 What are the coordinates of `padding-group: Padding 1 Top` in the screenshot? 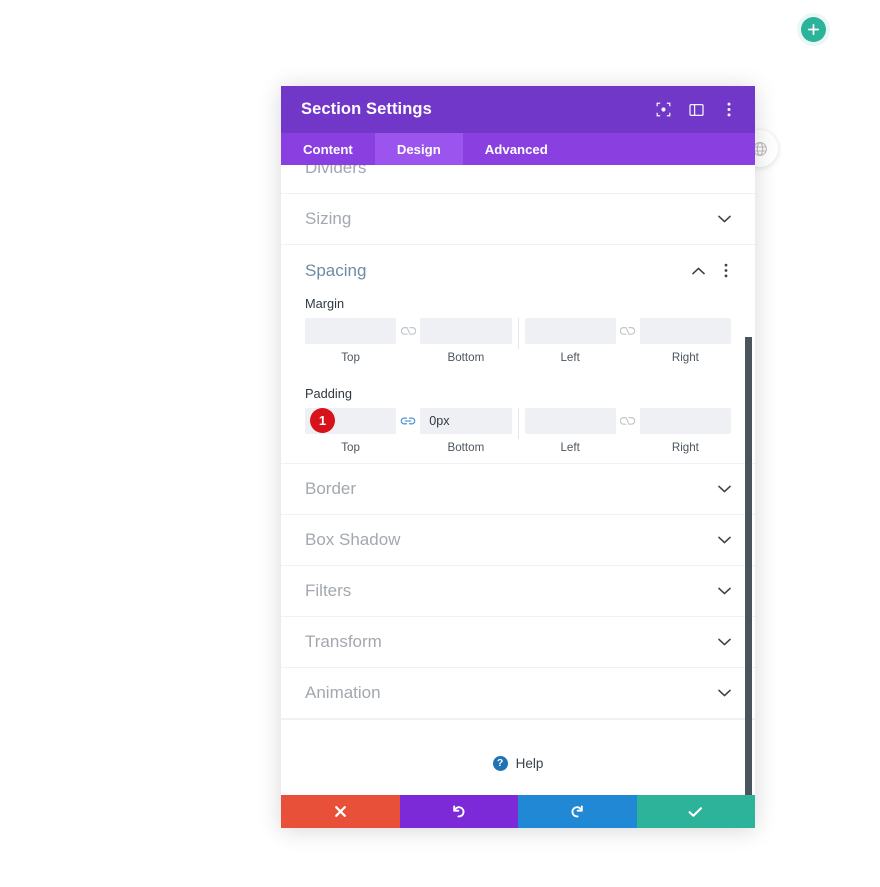 It's located at (518, 420).